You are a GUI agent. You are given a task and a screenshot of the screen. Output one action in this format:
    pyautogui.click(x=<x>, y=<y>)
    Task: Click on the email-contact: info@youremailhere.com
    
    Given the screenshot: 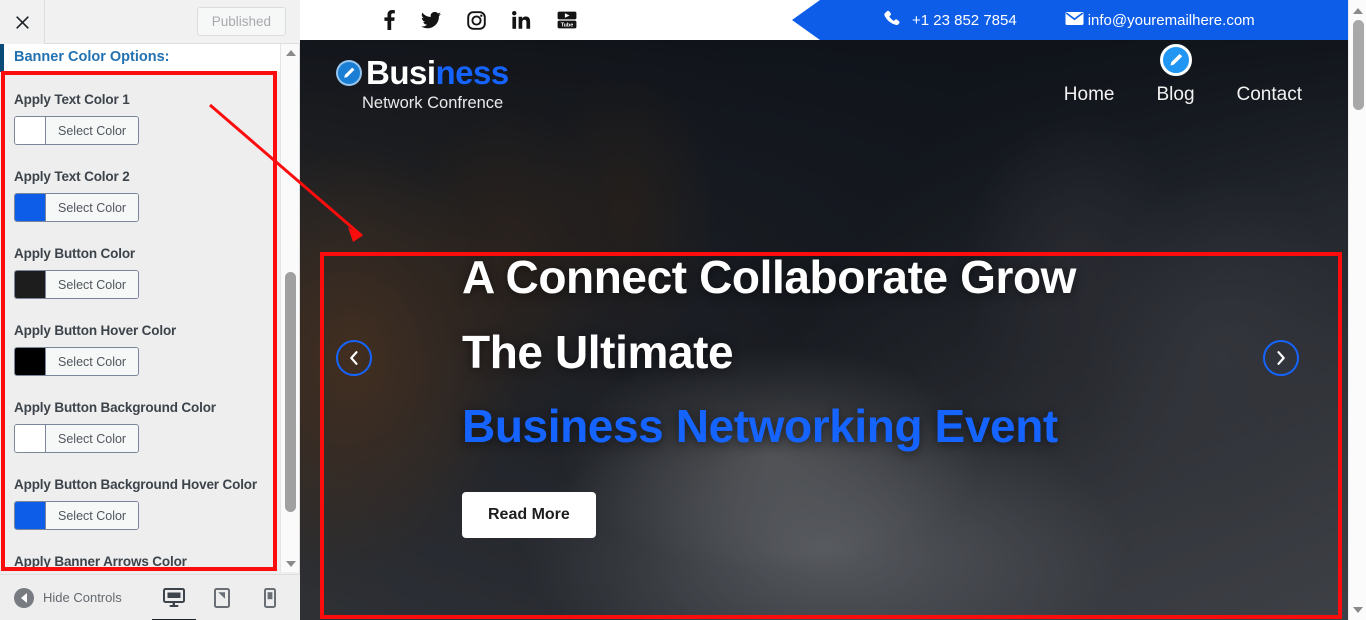 What is the action you would take?
    pyautogui.click(x=1160, y=20)
    